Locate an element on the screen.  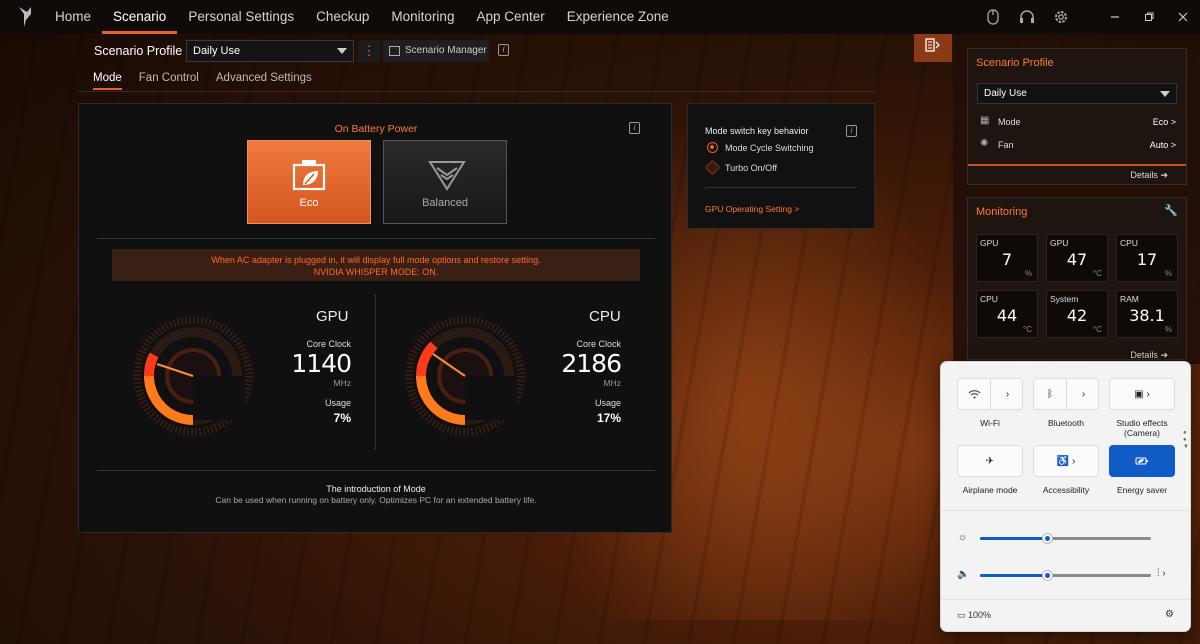
collapse-panel-button is located at coordinates (933, 48).